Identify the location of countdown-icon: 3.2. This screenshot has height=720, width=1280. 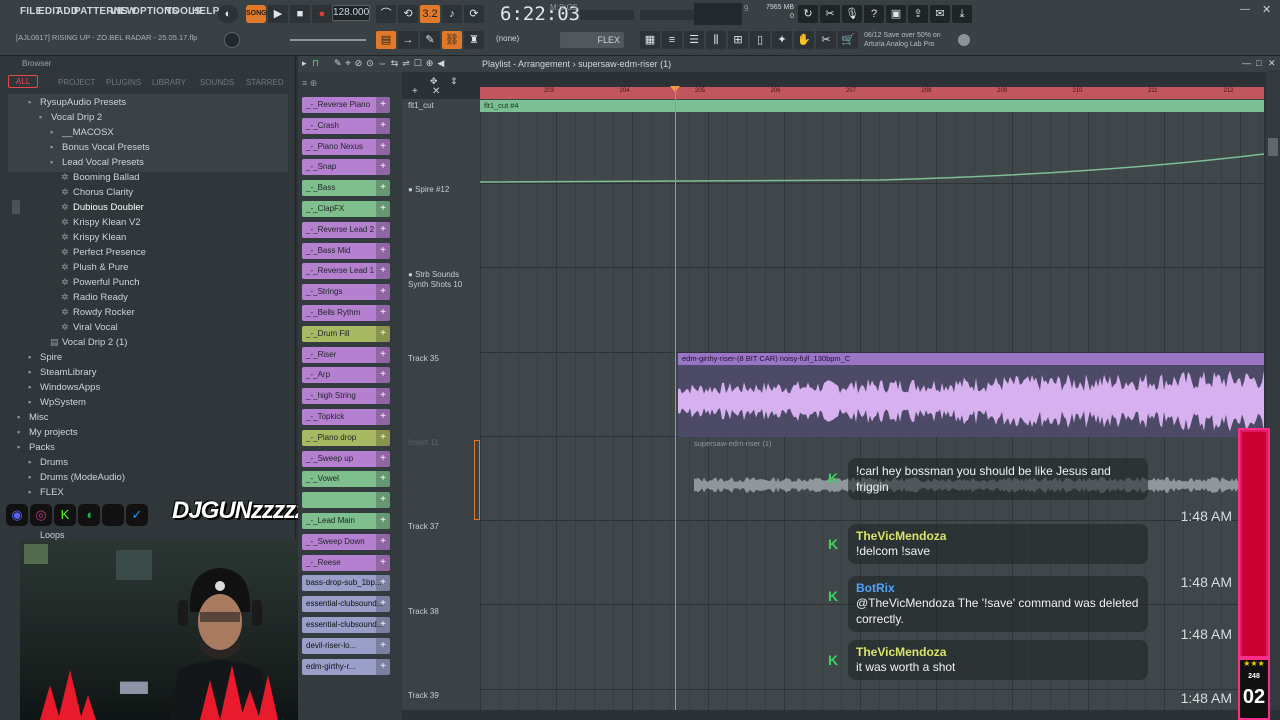
(430, 14).